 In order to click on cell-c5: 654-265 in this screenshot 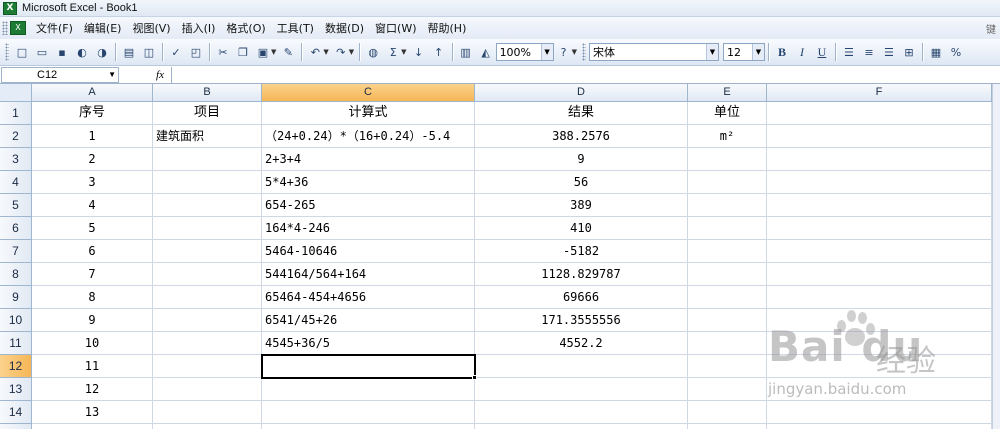, I will do `click(368, 205)`.